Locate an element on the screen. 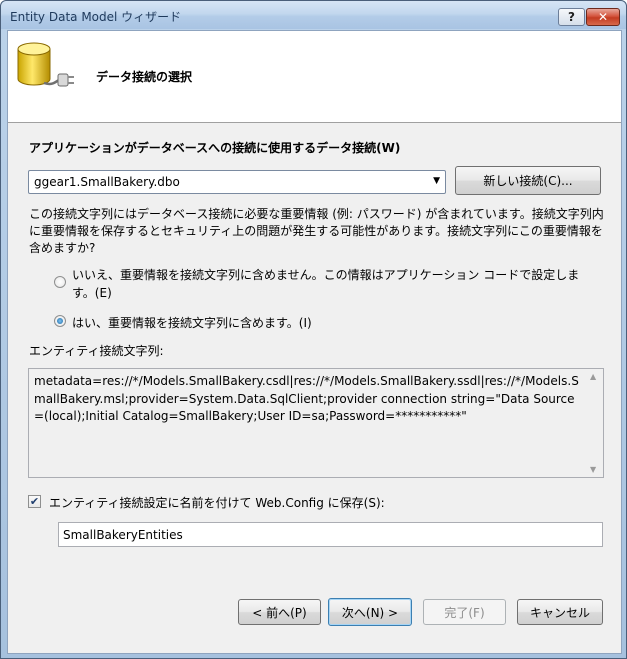 Image resolution: width=627 pixels, height=659 pixels. save-to-webconfig-label: エンティティ接続設定に名前を付けて Web.Config に保存(S): is located at coordinates (217, 502).